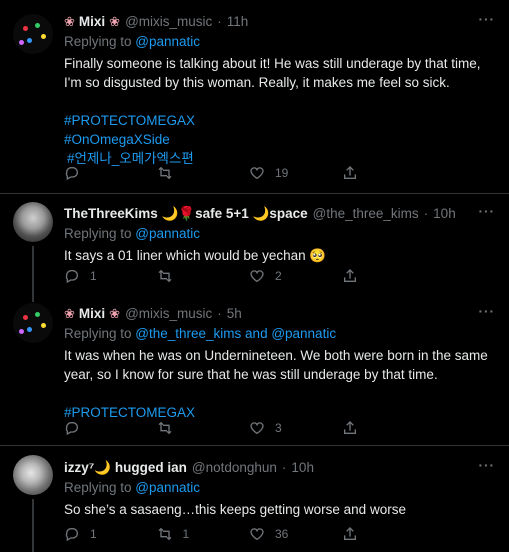  What do you see at coordinates (235, 333) in the screenshot?
I see `mention-link: @the_three_kims and @pannatic` at bounding box center [235, 333].